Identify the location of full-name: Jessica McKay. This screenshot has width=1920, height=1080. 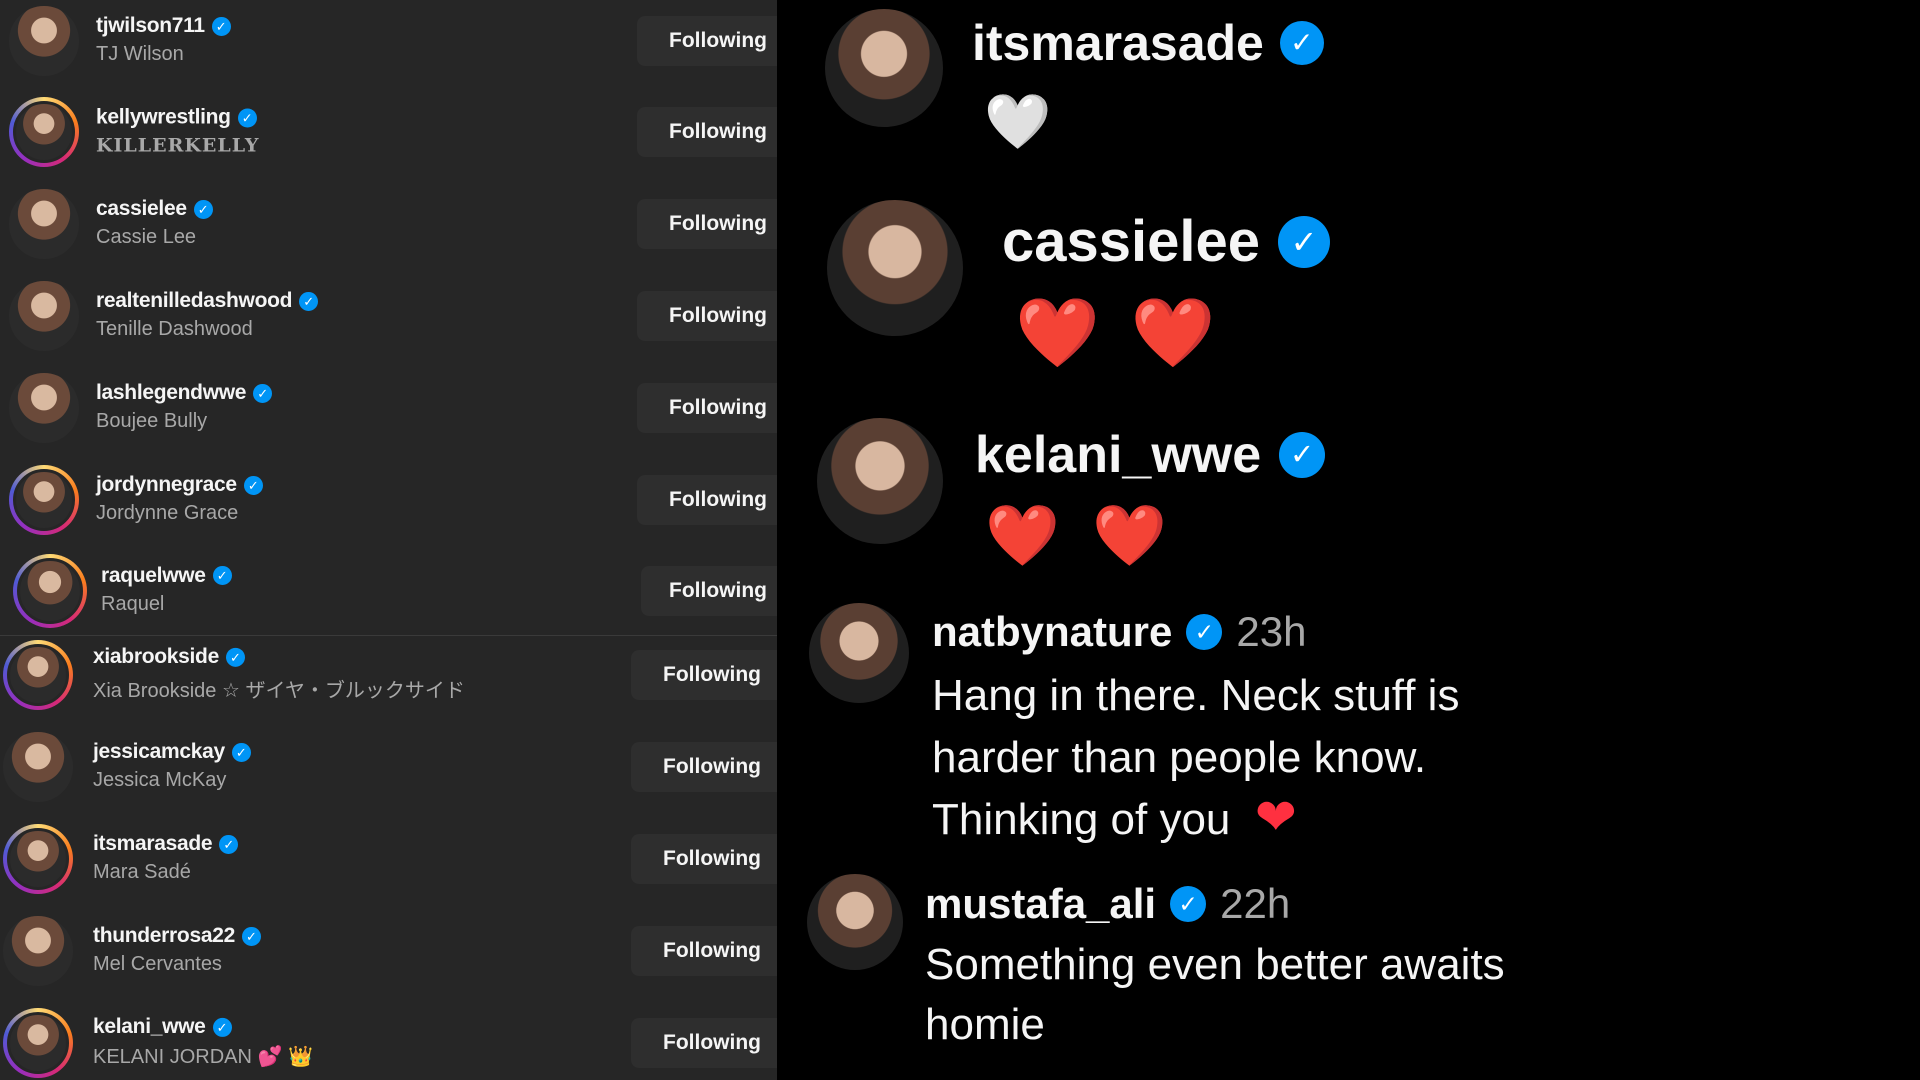
(160, 779).